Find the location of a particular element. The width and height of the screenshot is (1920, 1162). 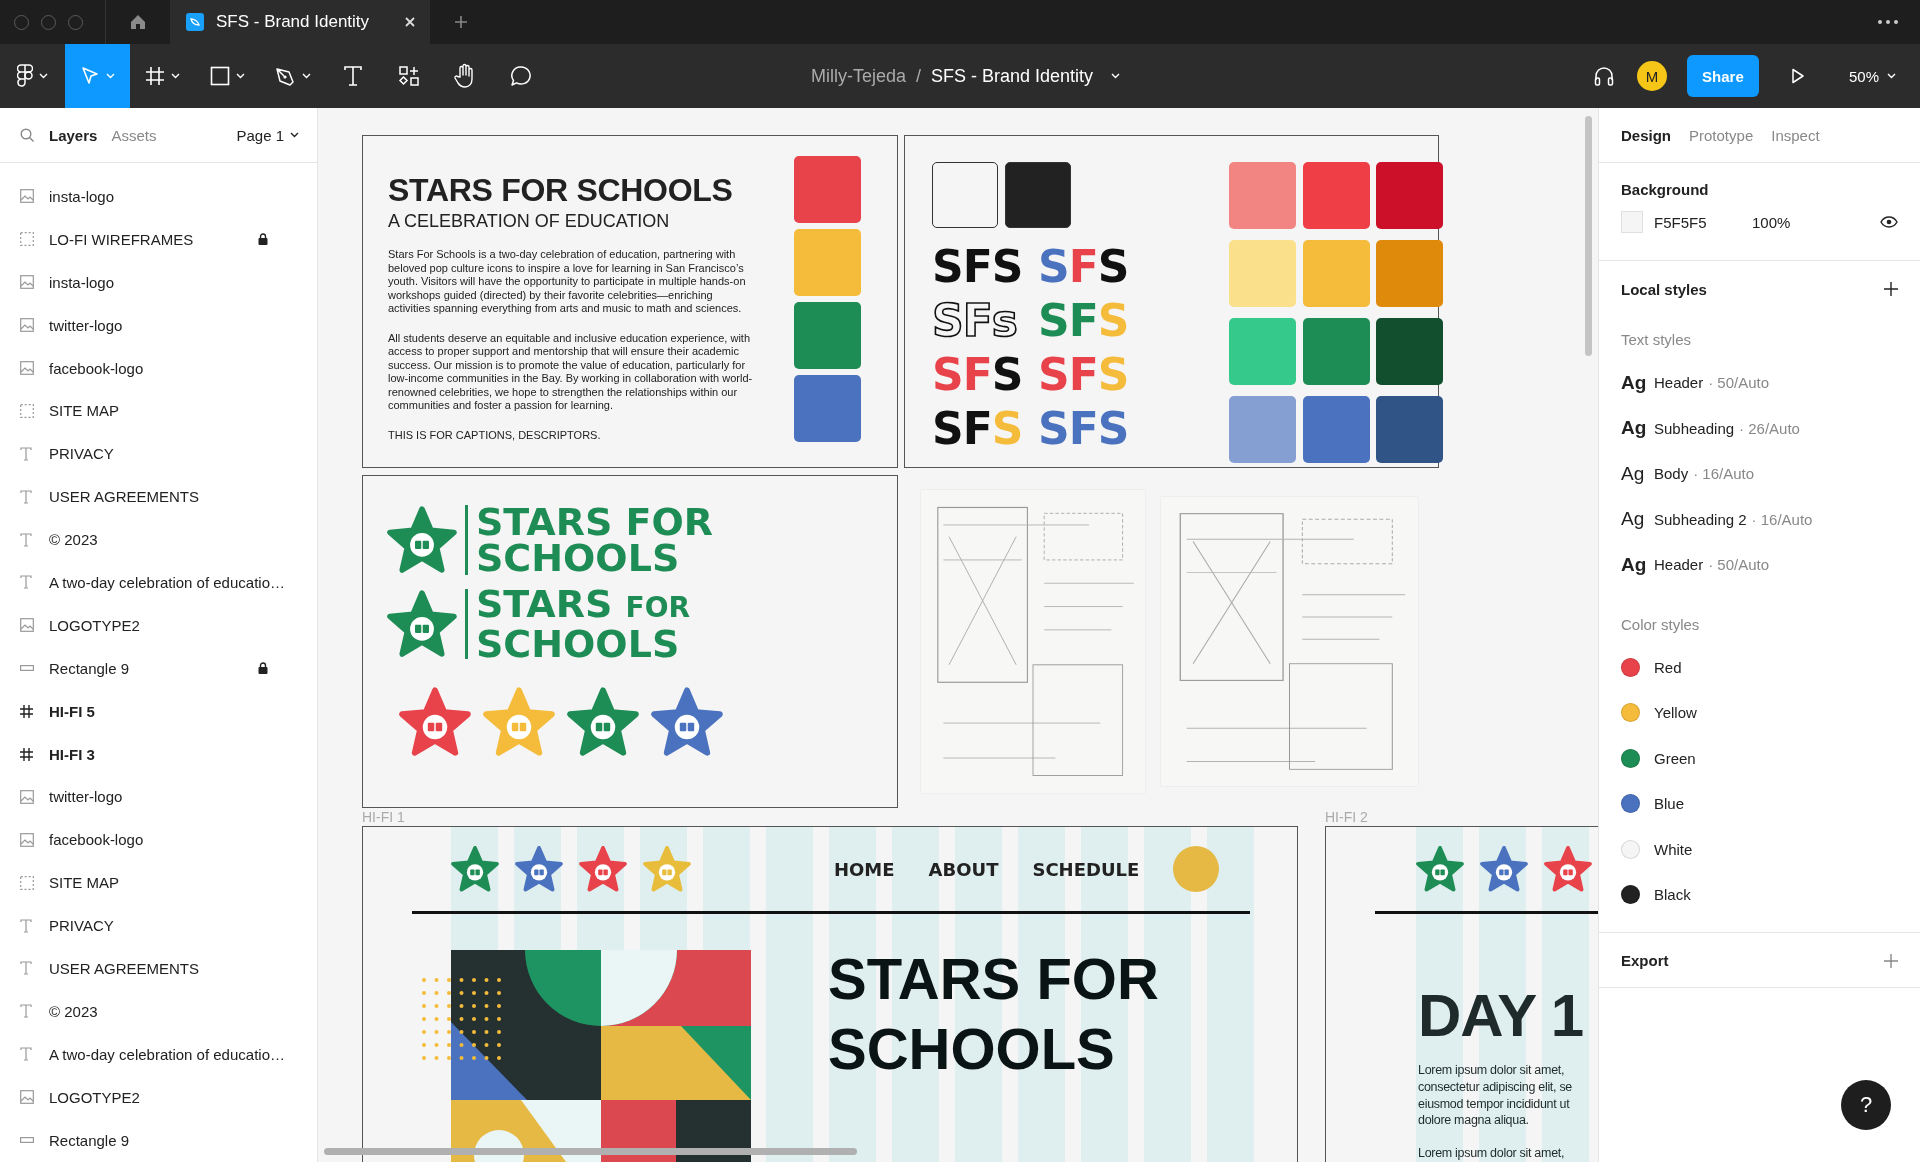

more-icon is located at coordinates (1888, 22).